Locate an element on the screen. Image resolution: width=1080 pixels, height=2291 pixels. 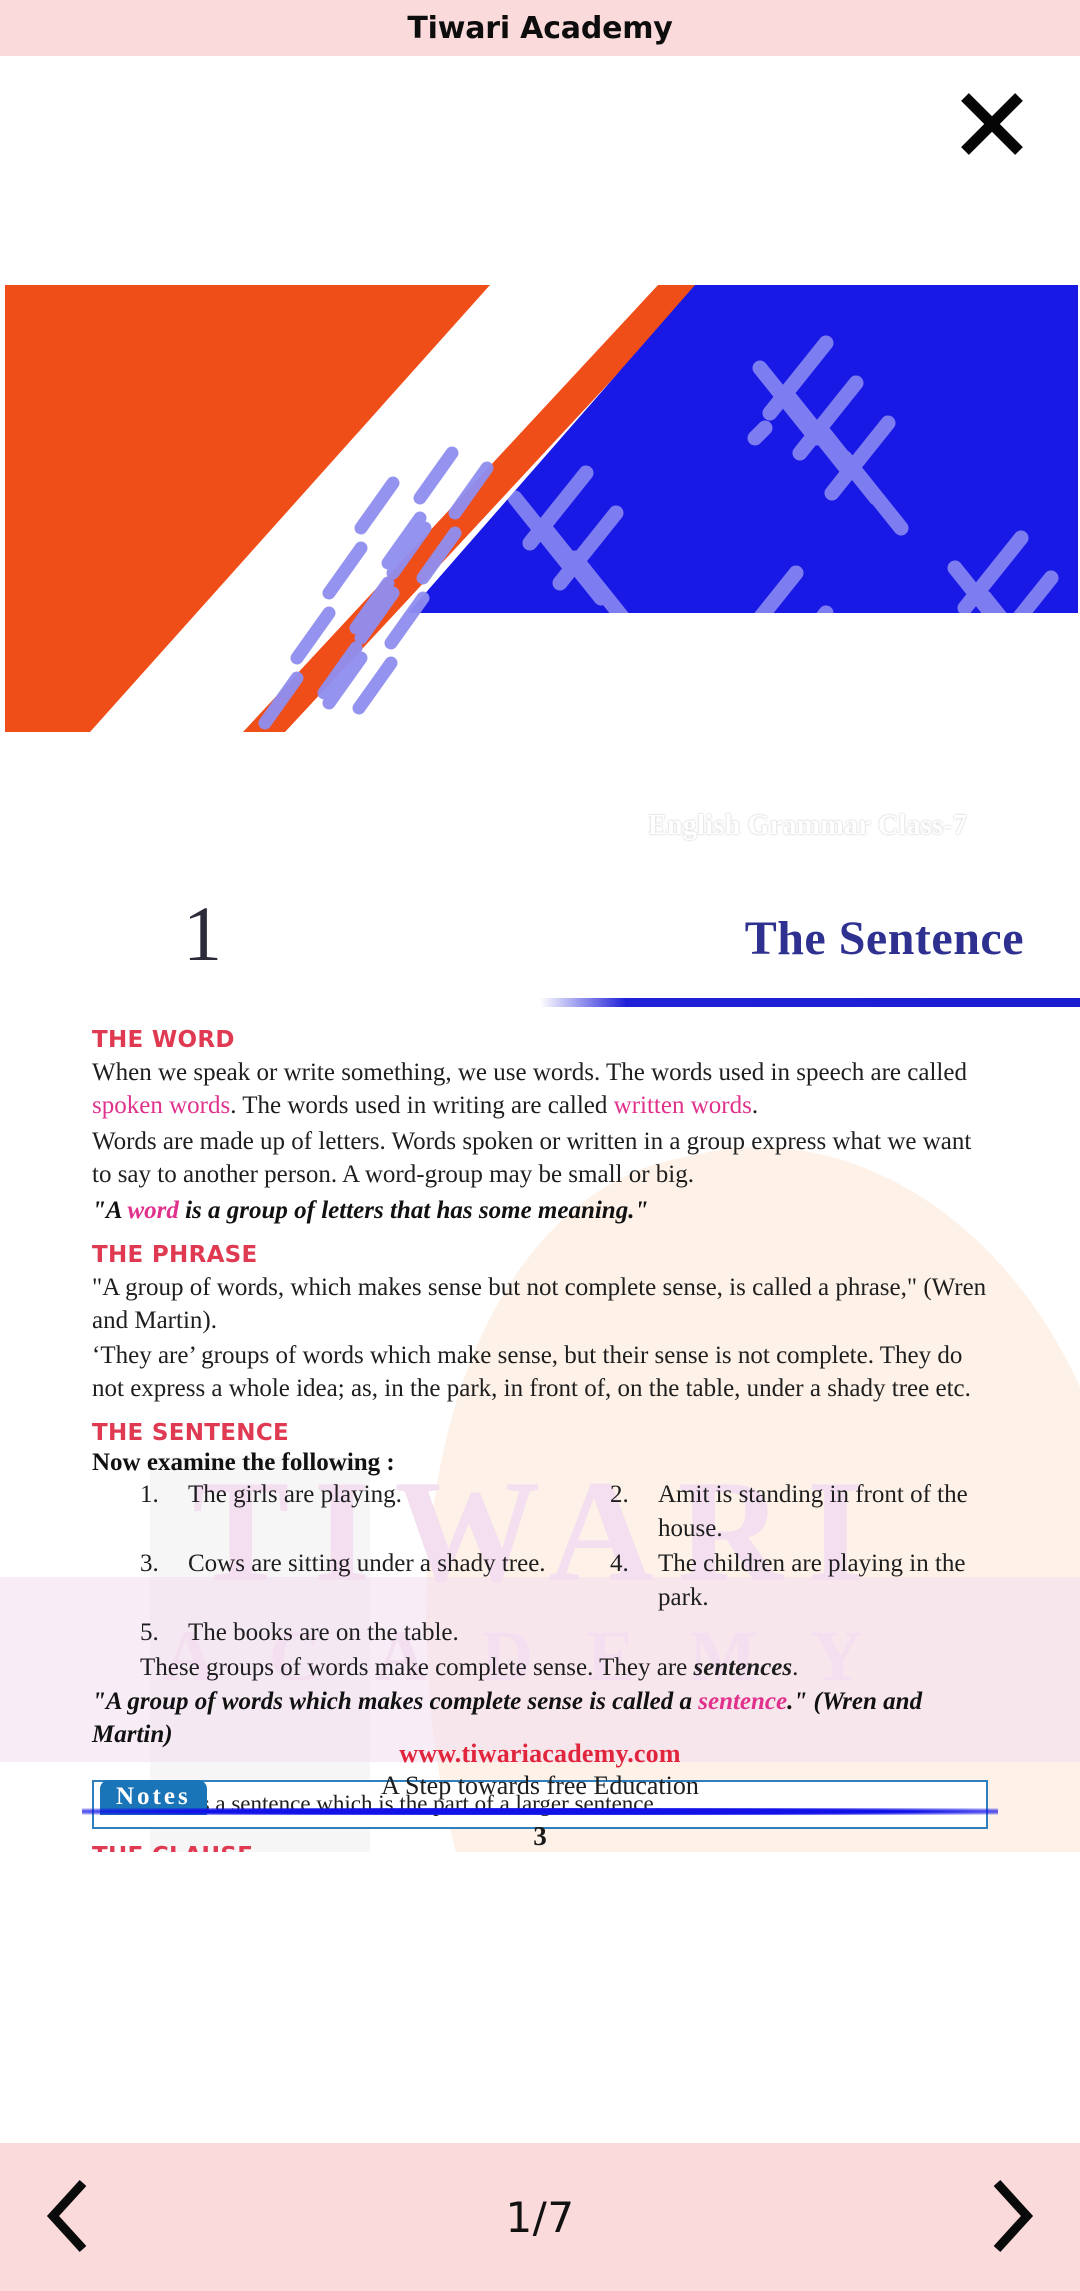
footer-page-number: 3 is located at coordinates (540, 1836).